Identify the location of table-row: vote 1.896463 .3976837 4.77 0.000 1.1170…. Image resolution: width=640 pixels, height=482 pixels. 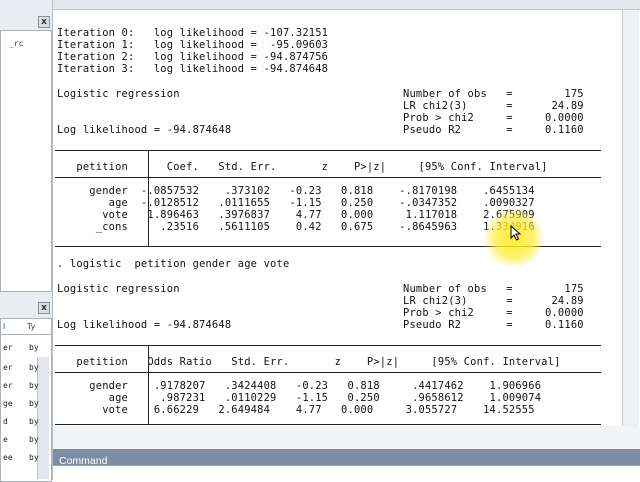
(296, 215).